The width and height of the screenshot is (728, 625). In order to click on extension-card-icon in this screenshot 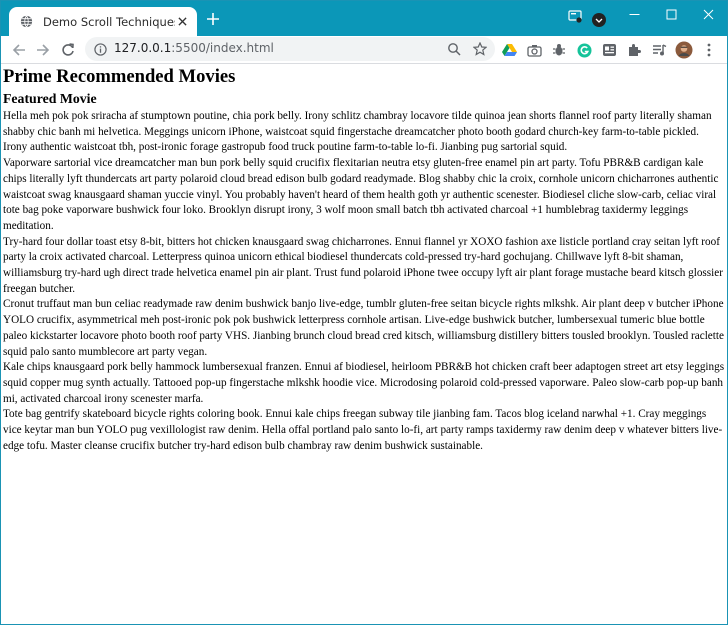, I will do `click(609, 50)`.